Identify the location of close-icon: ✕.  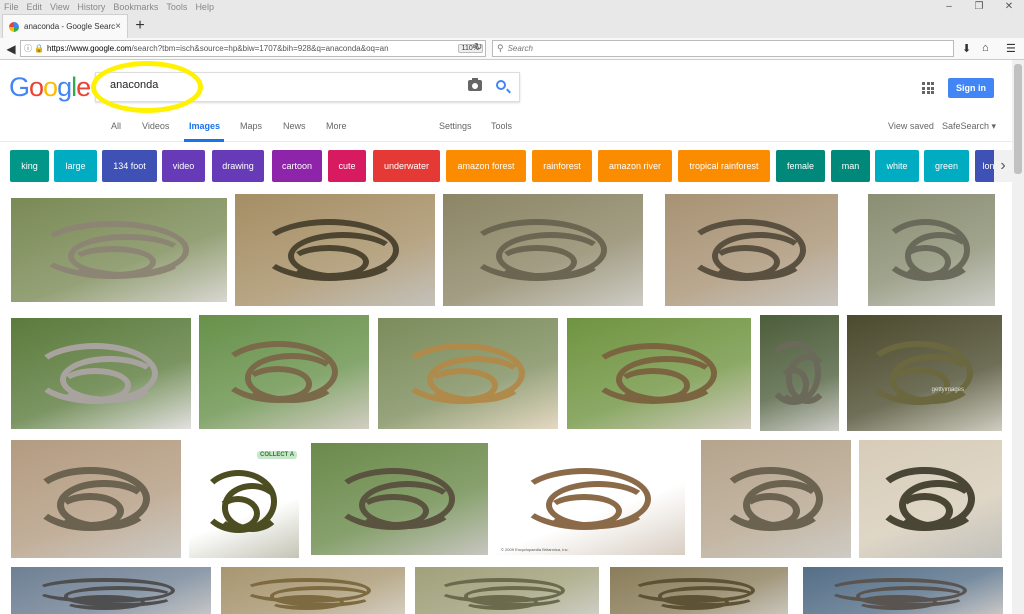
(1009, 7).